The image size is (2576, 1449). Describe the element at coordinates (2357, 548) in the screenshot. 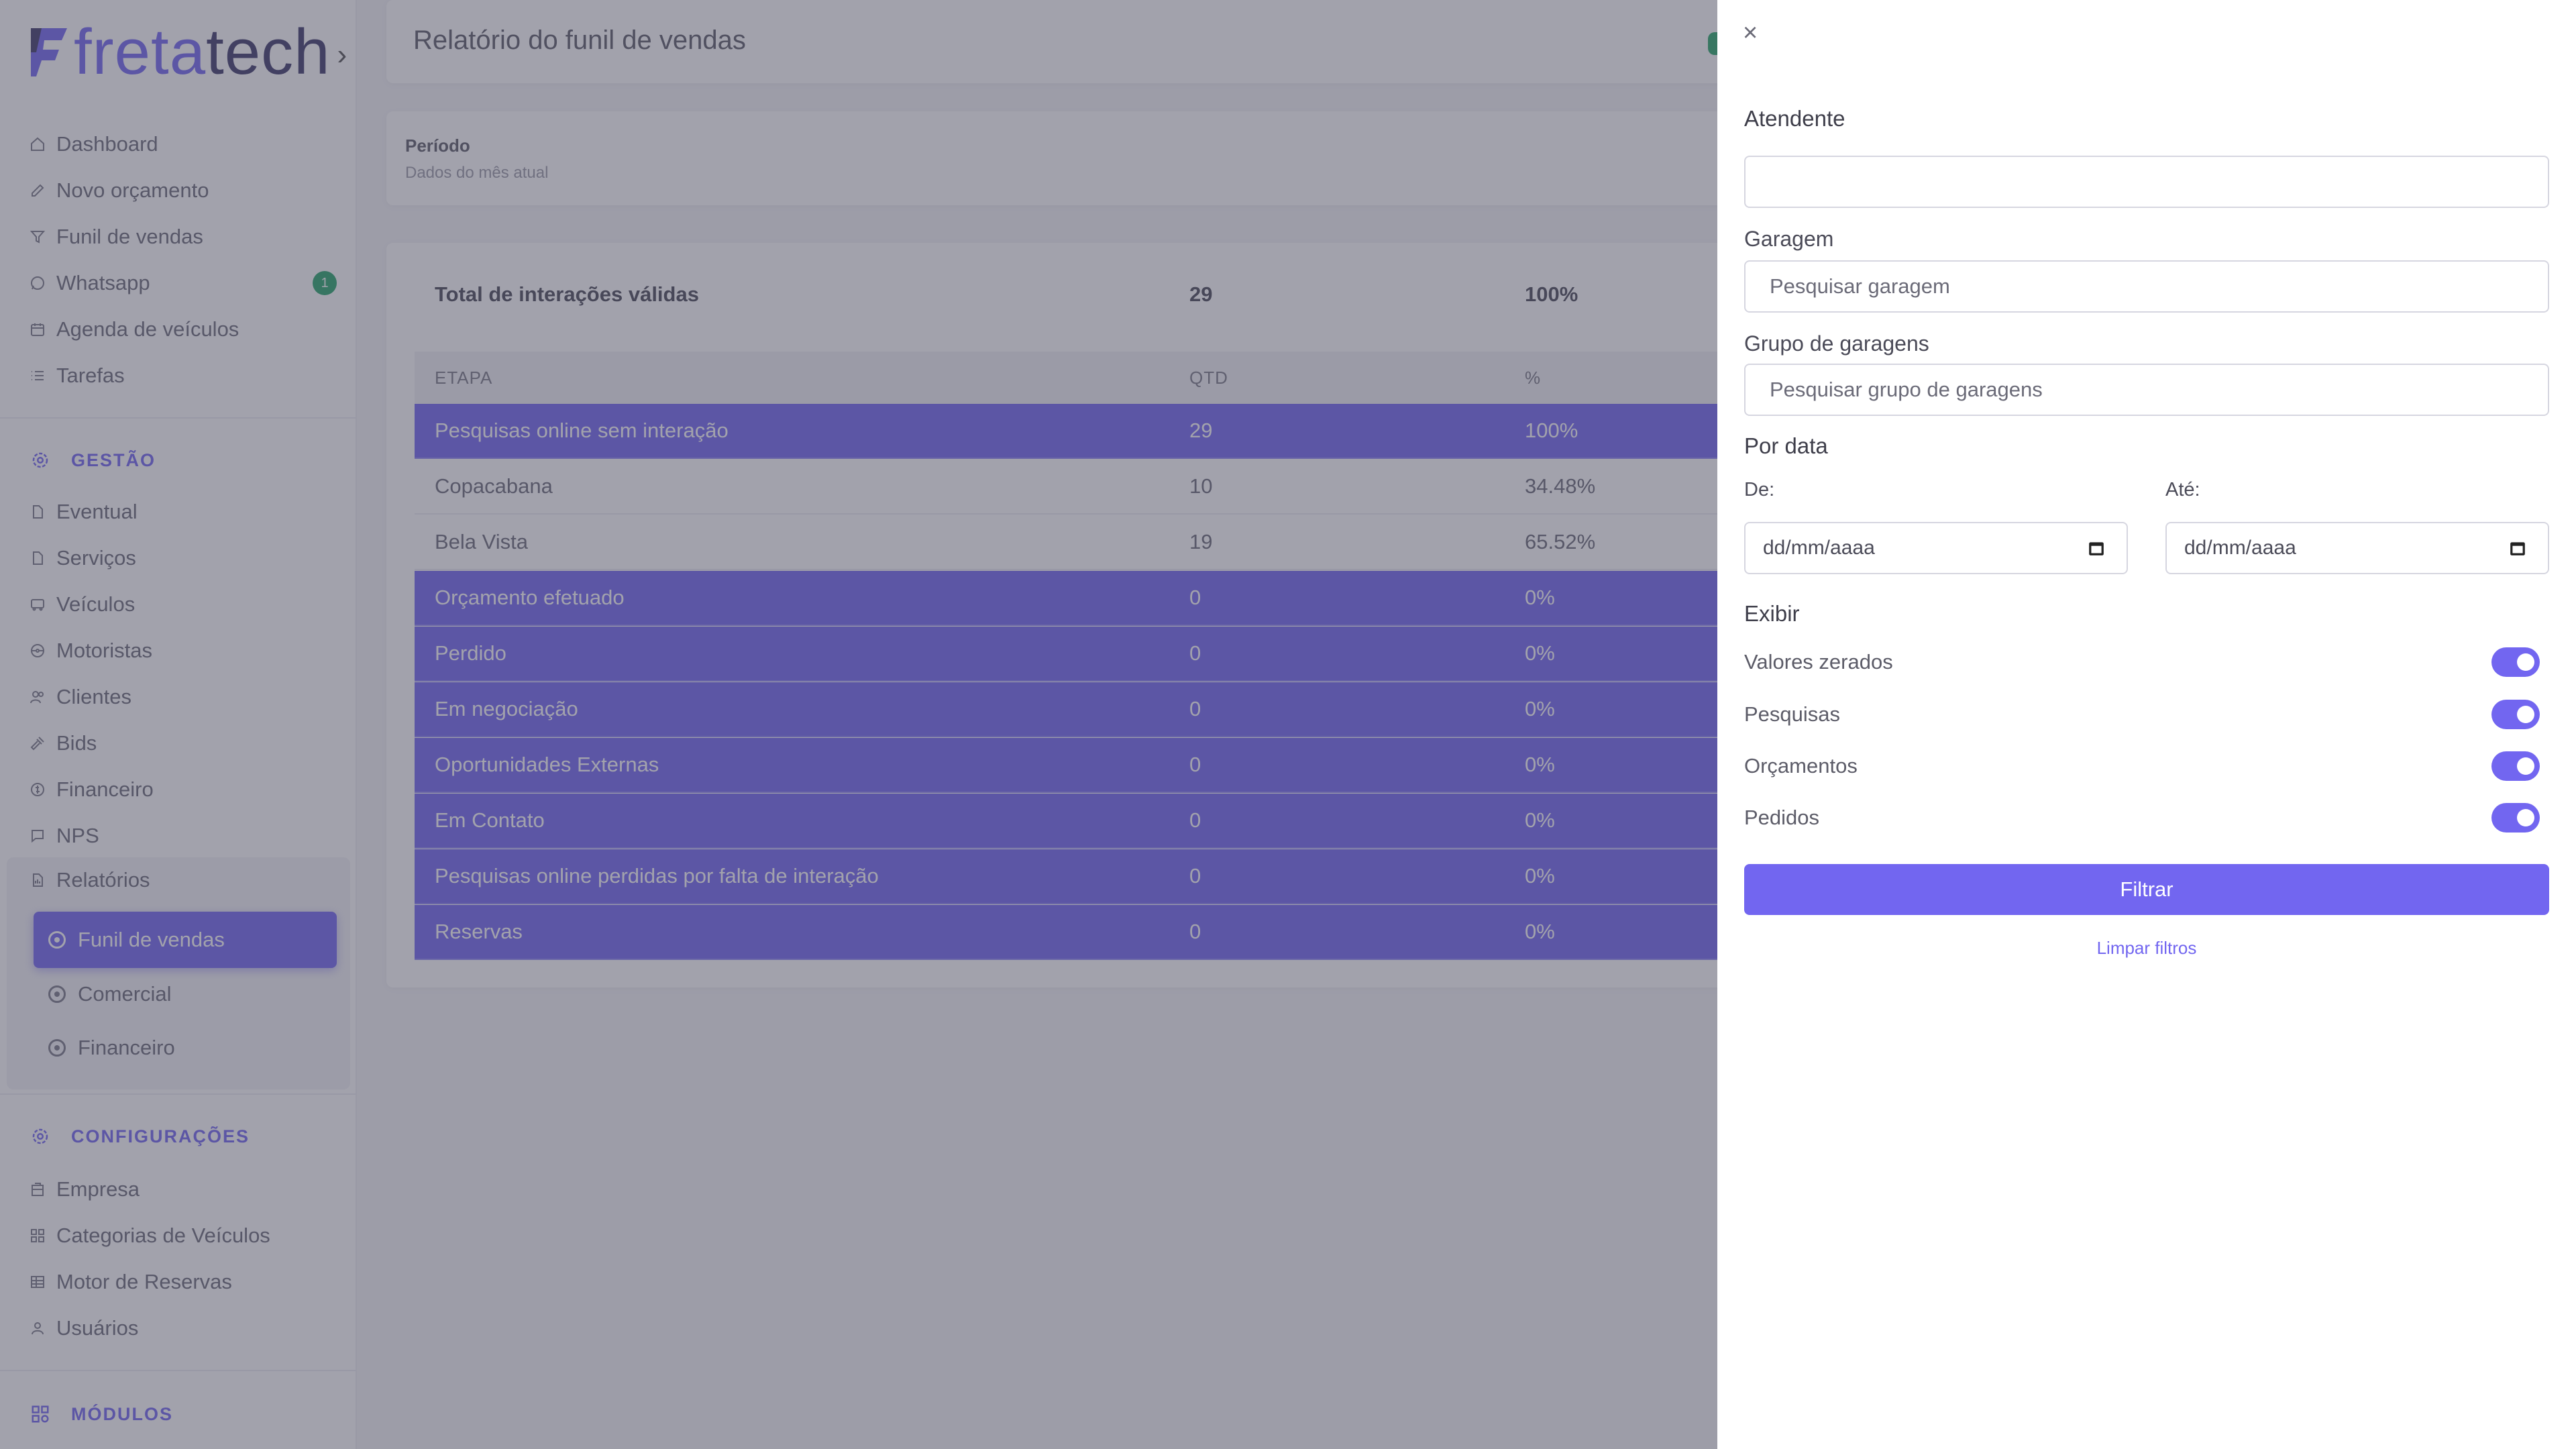

I see `date-to-input: dd/mm/aaaa` at that location.